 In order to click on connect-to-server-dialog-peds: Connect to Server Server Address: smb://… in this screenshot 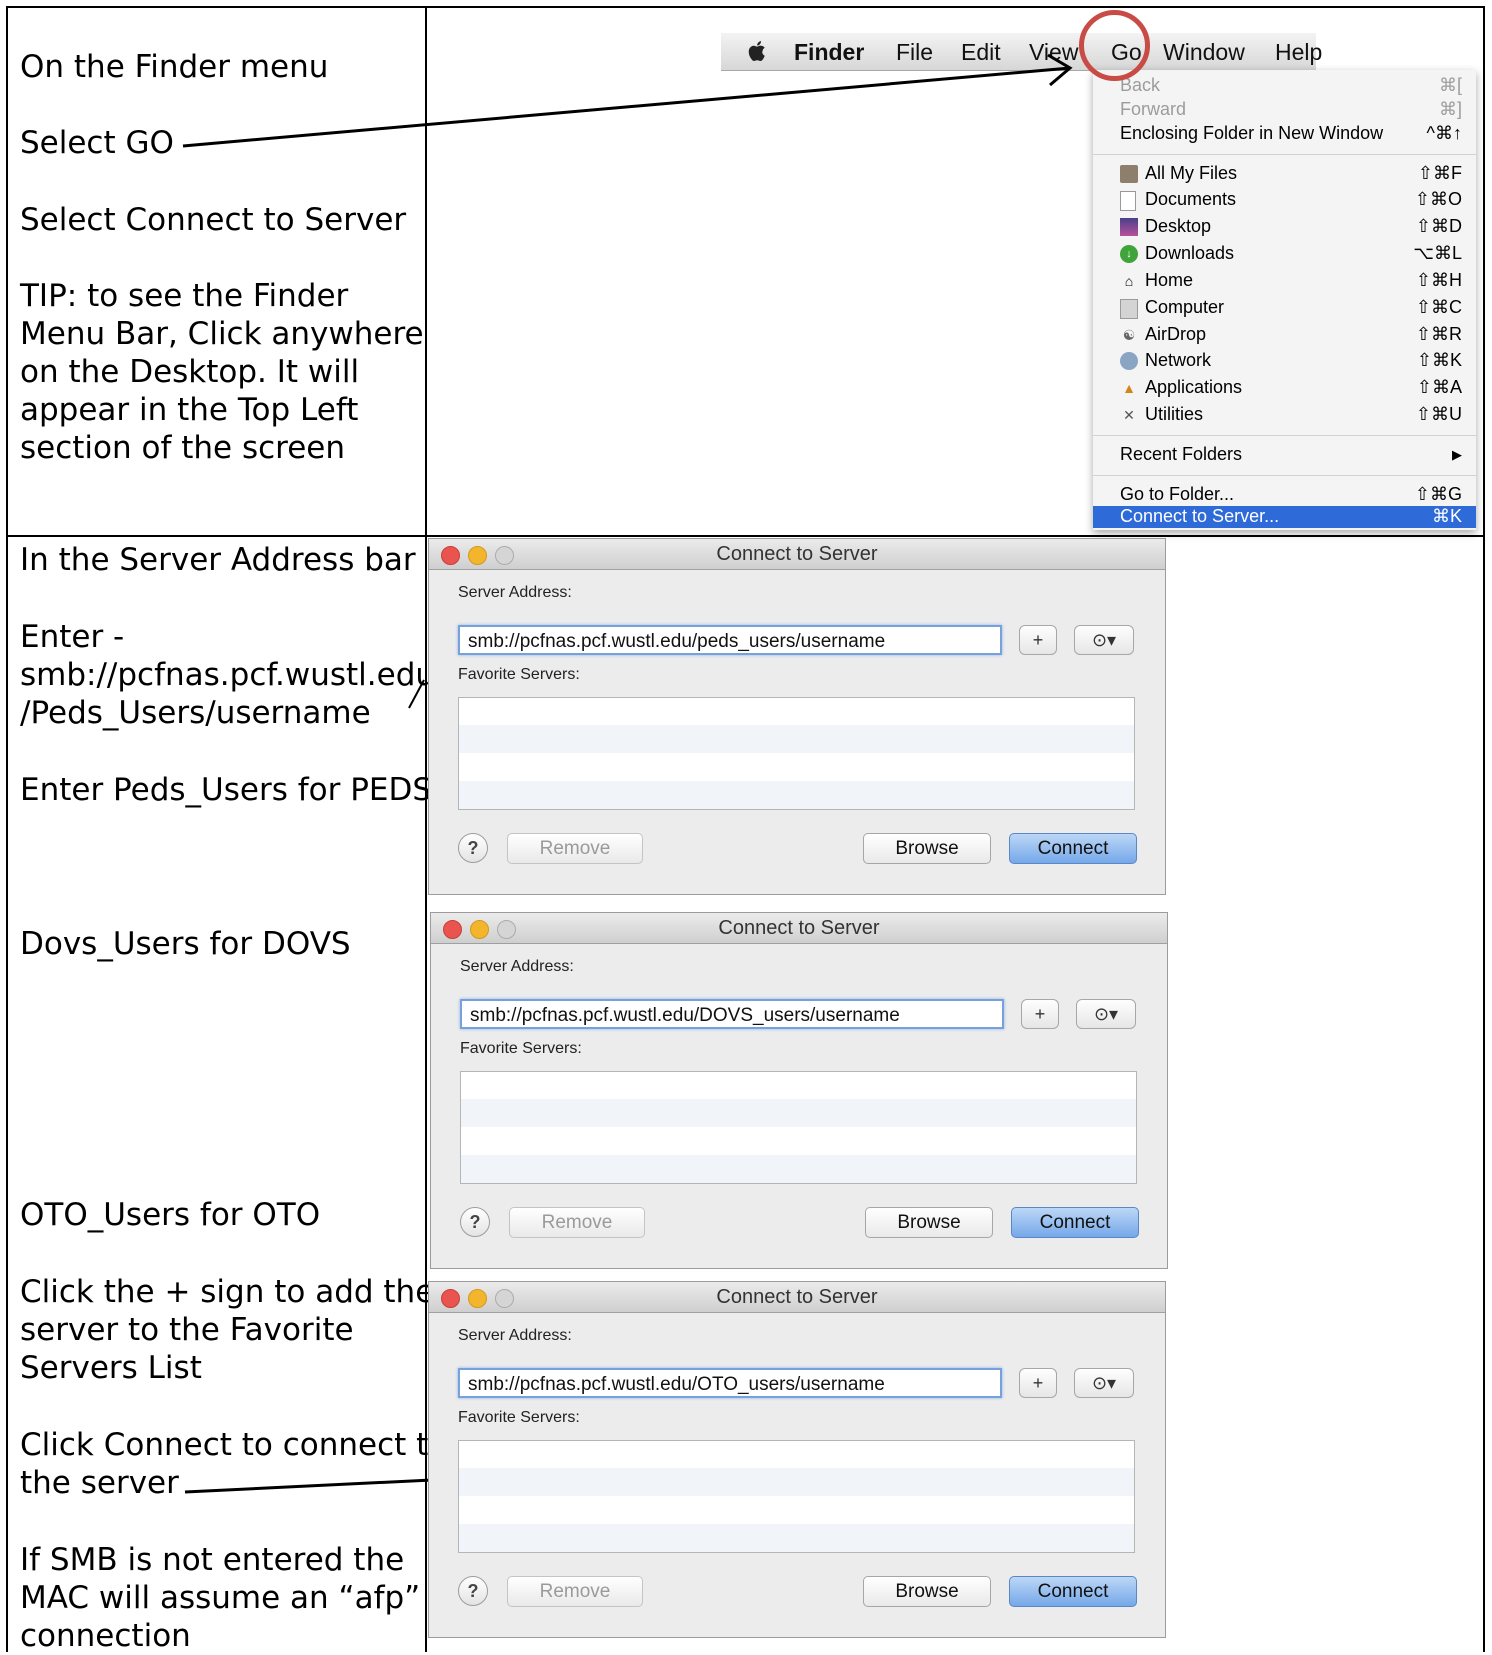, I will do `click(797, 716)`.